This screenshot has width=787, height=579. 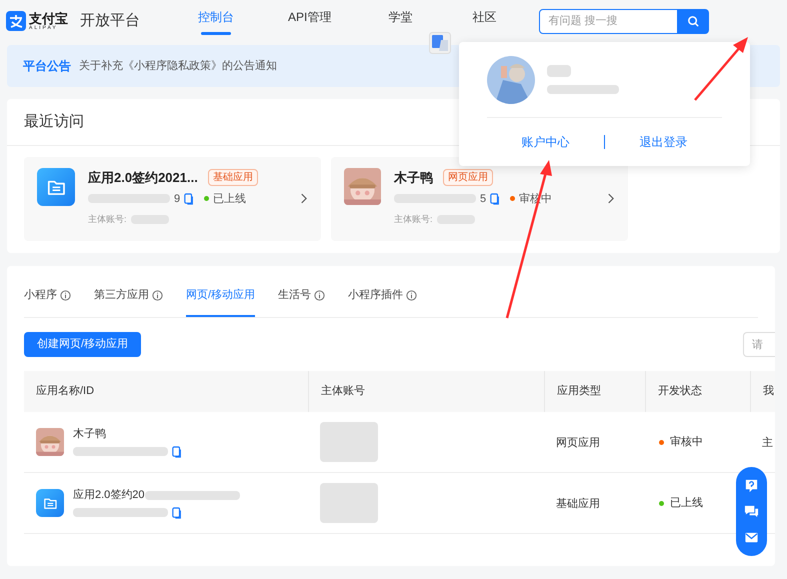 I want to click on app-type-tag: 基础应用, so click(x=233, y=177).